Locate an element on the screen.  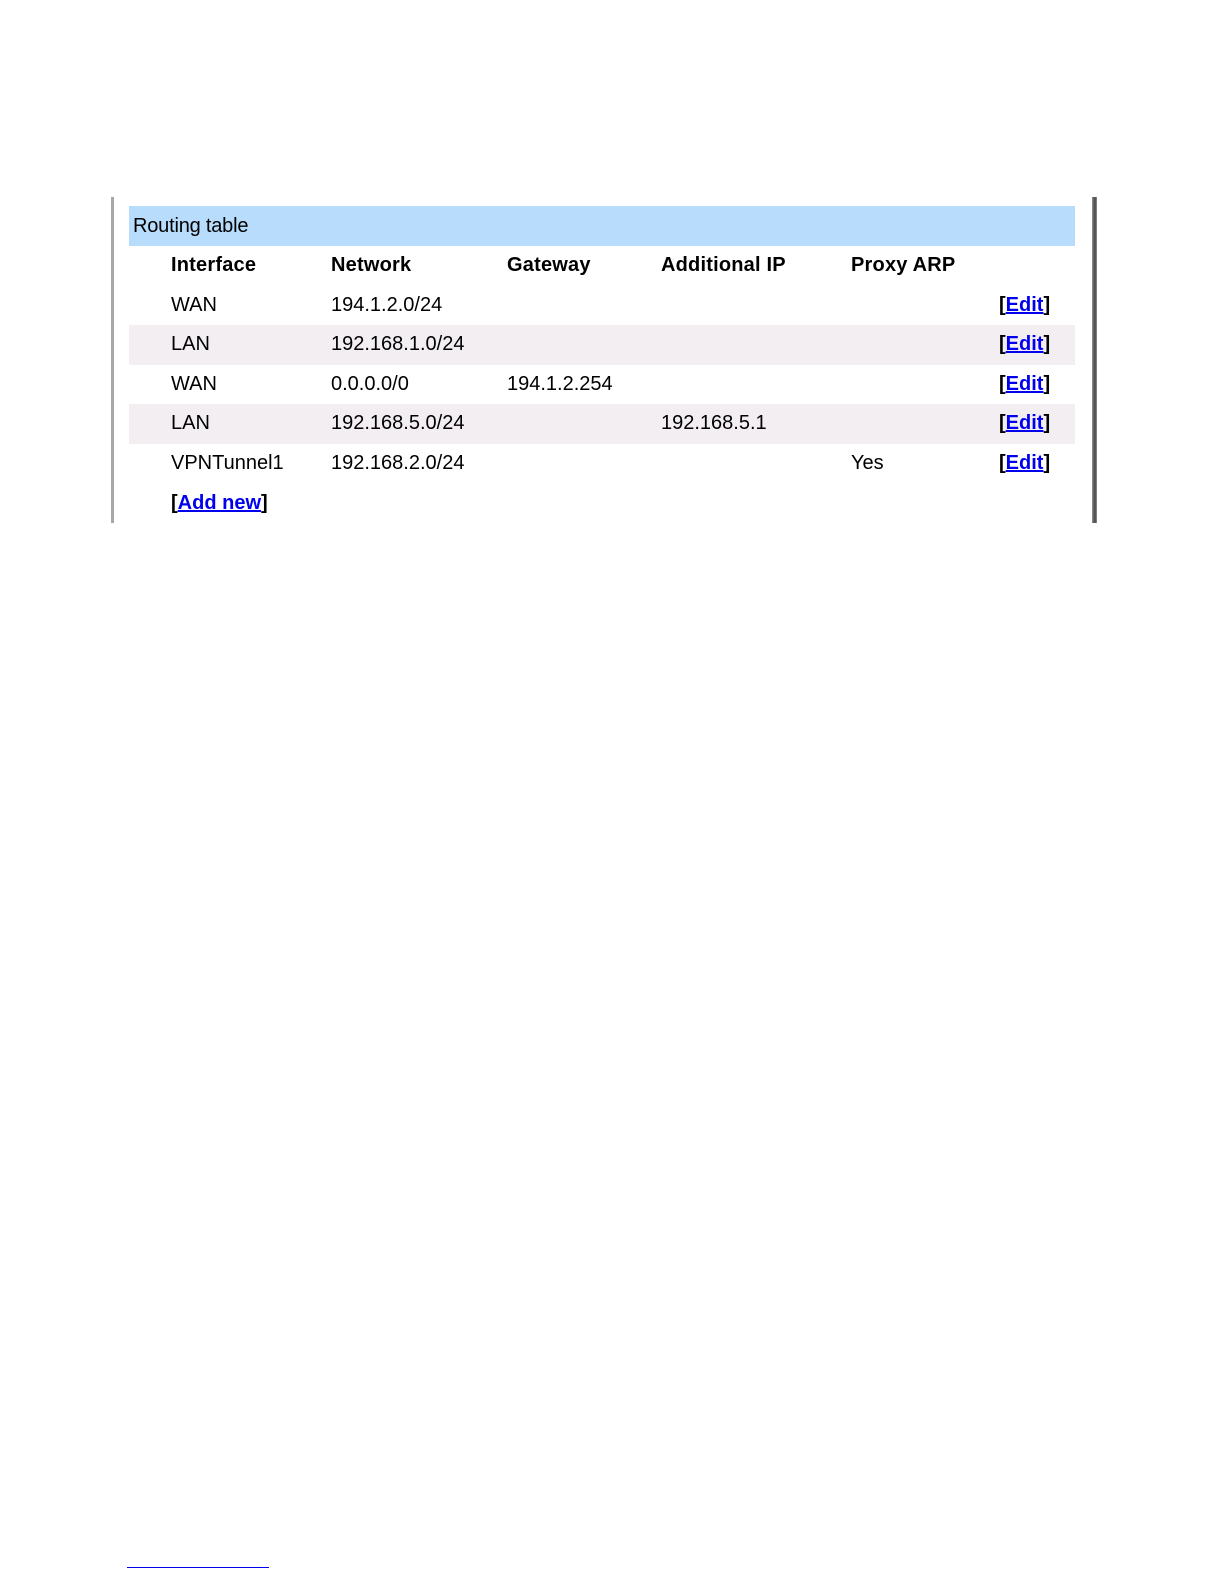
cell-network: 0.0.0.0/0 is located at coordinates (370, 383).